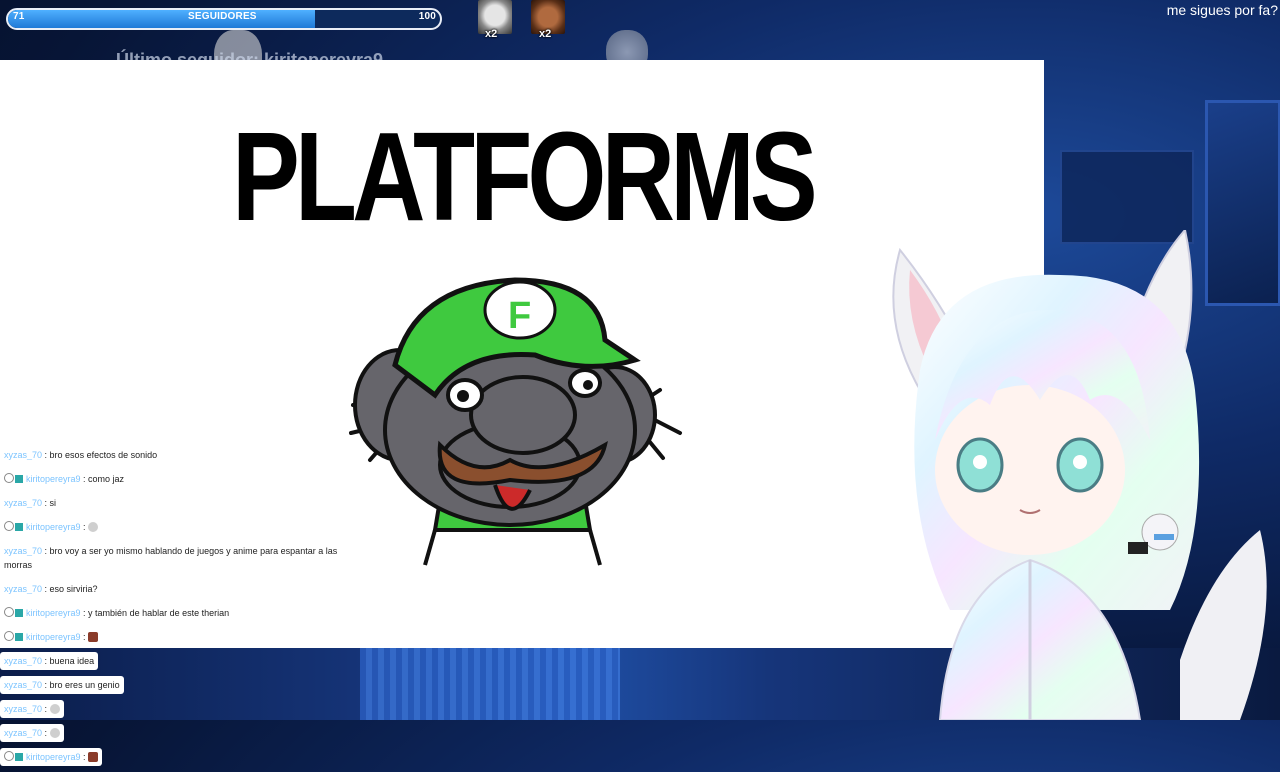  Describe the element at coordinates (1153, 533) in the screenshot. I see `mini-vtuber-icon` at that location.